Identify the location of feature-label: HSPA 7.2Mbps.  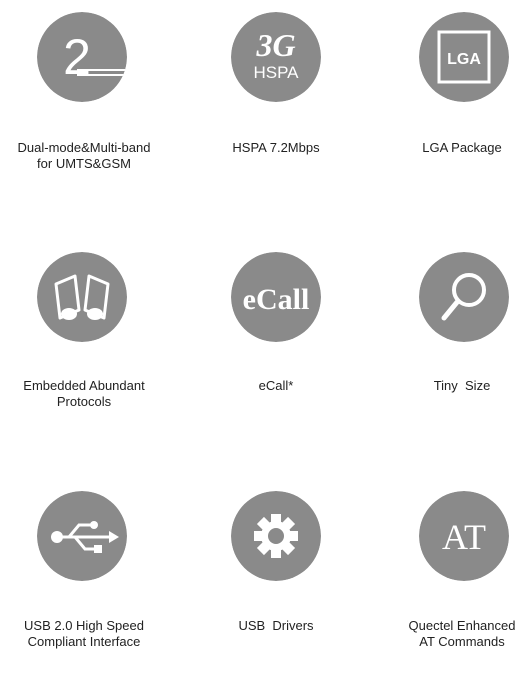
(276, 147).